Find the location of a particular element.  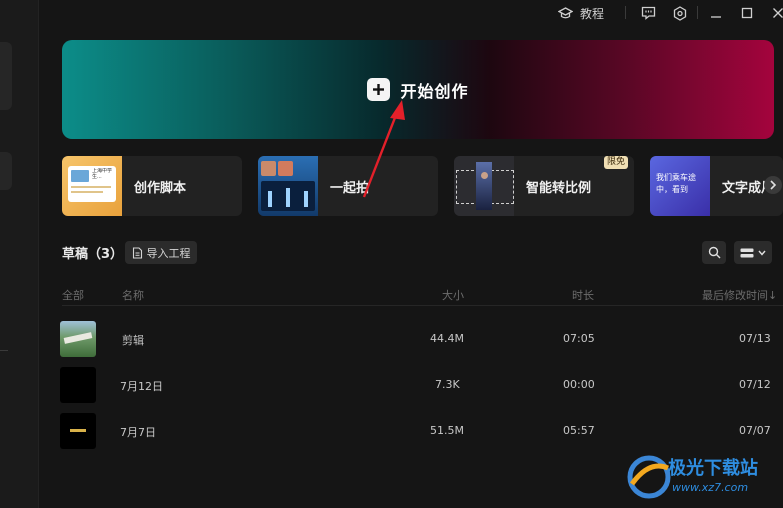

draft-duration: 00:00 is located at coordinates (579, 384).